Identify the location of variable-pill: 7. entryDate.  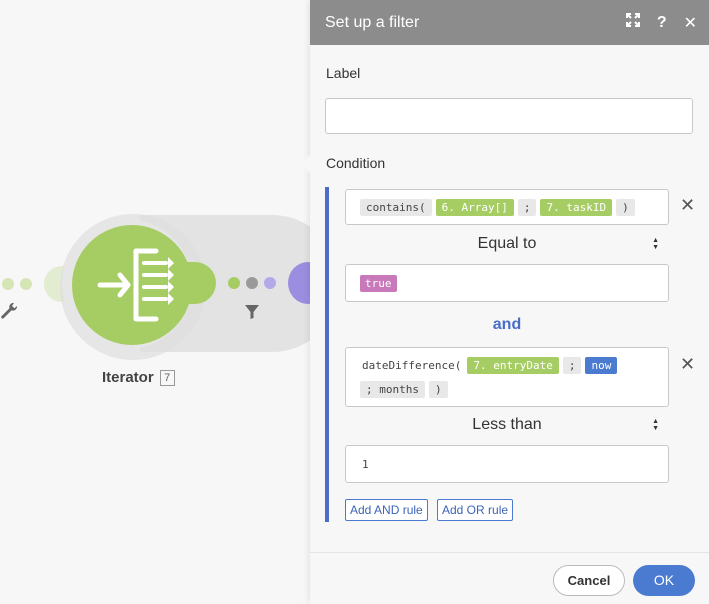
(513, 365).